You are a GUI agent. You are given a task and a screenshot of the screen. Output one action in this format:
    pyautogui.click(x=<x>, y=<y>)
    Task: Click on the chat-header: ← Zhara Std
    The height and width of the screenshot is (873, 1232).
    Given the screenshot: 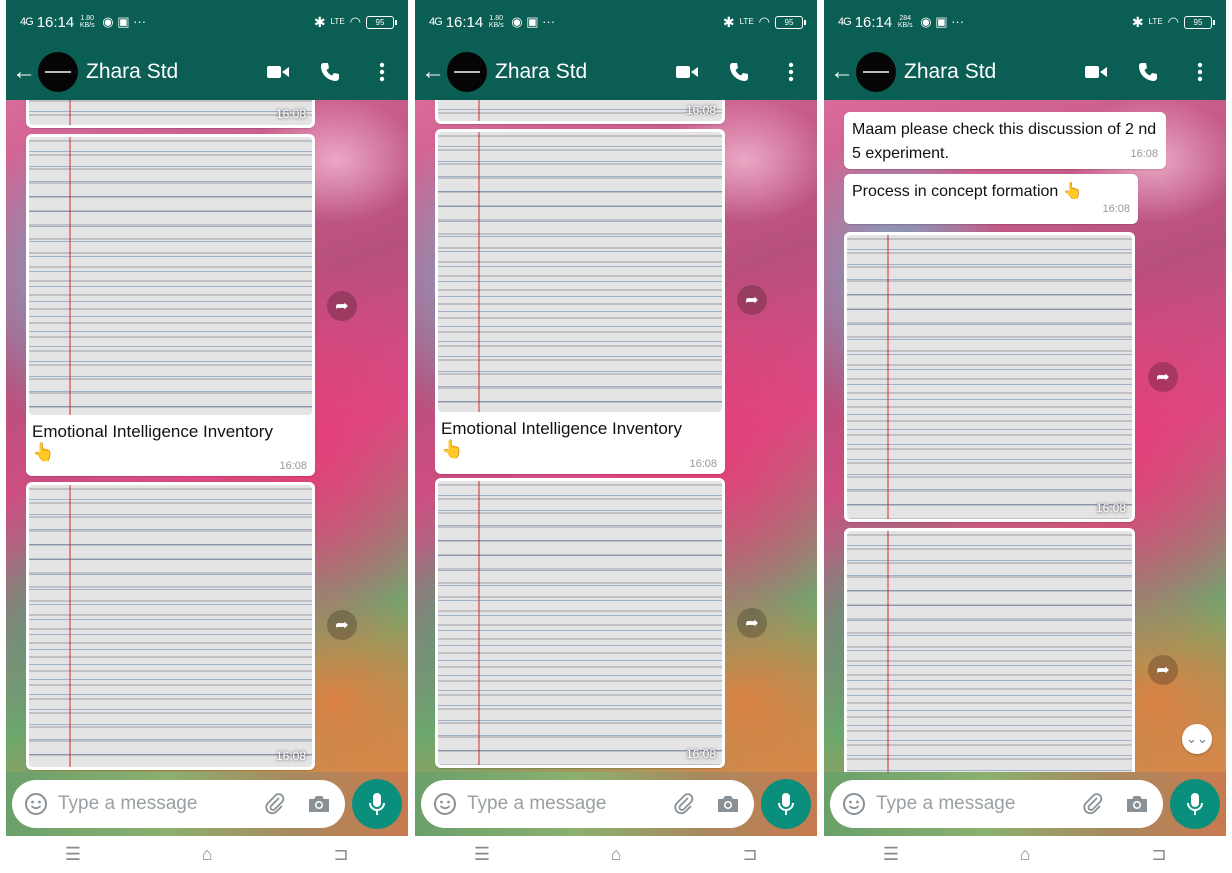 What is the action you would take?
    pyautogui.click(x=207, y=72)
    